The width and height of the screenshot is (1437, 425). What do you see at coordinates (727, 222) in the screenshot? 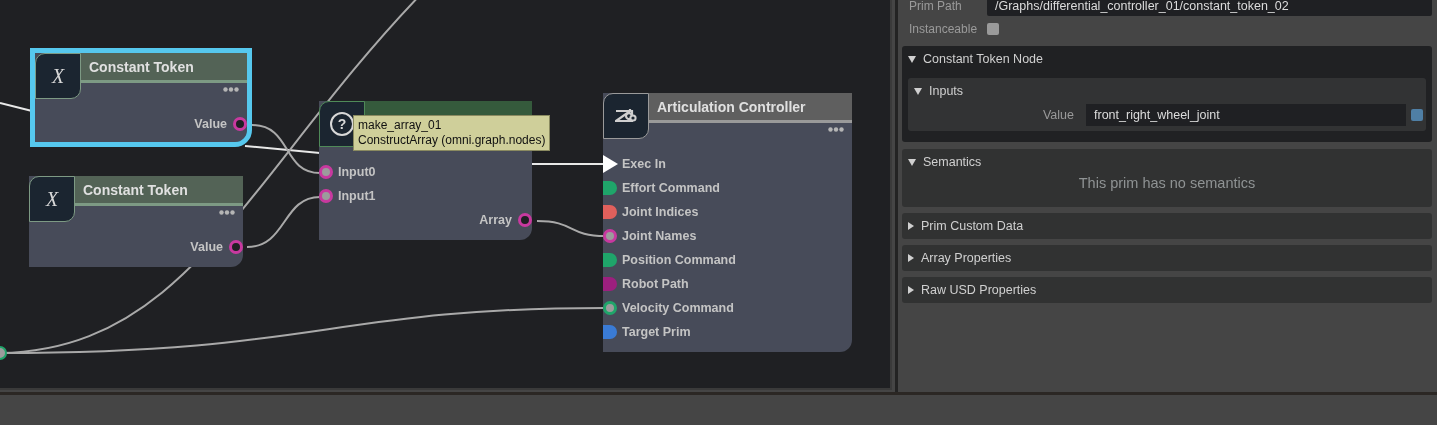
I see `graph-node: Articulation Controller Exec In Effort Command Joint Indices Joint Names Position Command Robot Path Velocity Command Target Prim` at bounding box center [727, 222].